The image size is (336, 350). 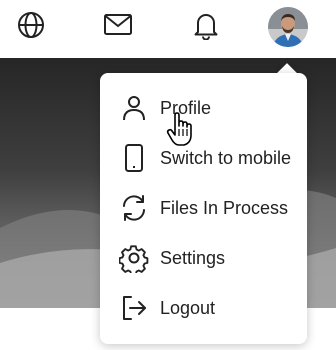 I want to click on user-icon, so click(x=134, y=108).